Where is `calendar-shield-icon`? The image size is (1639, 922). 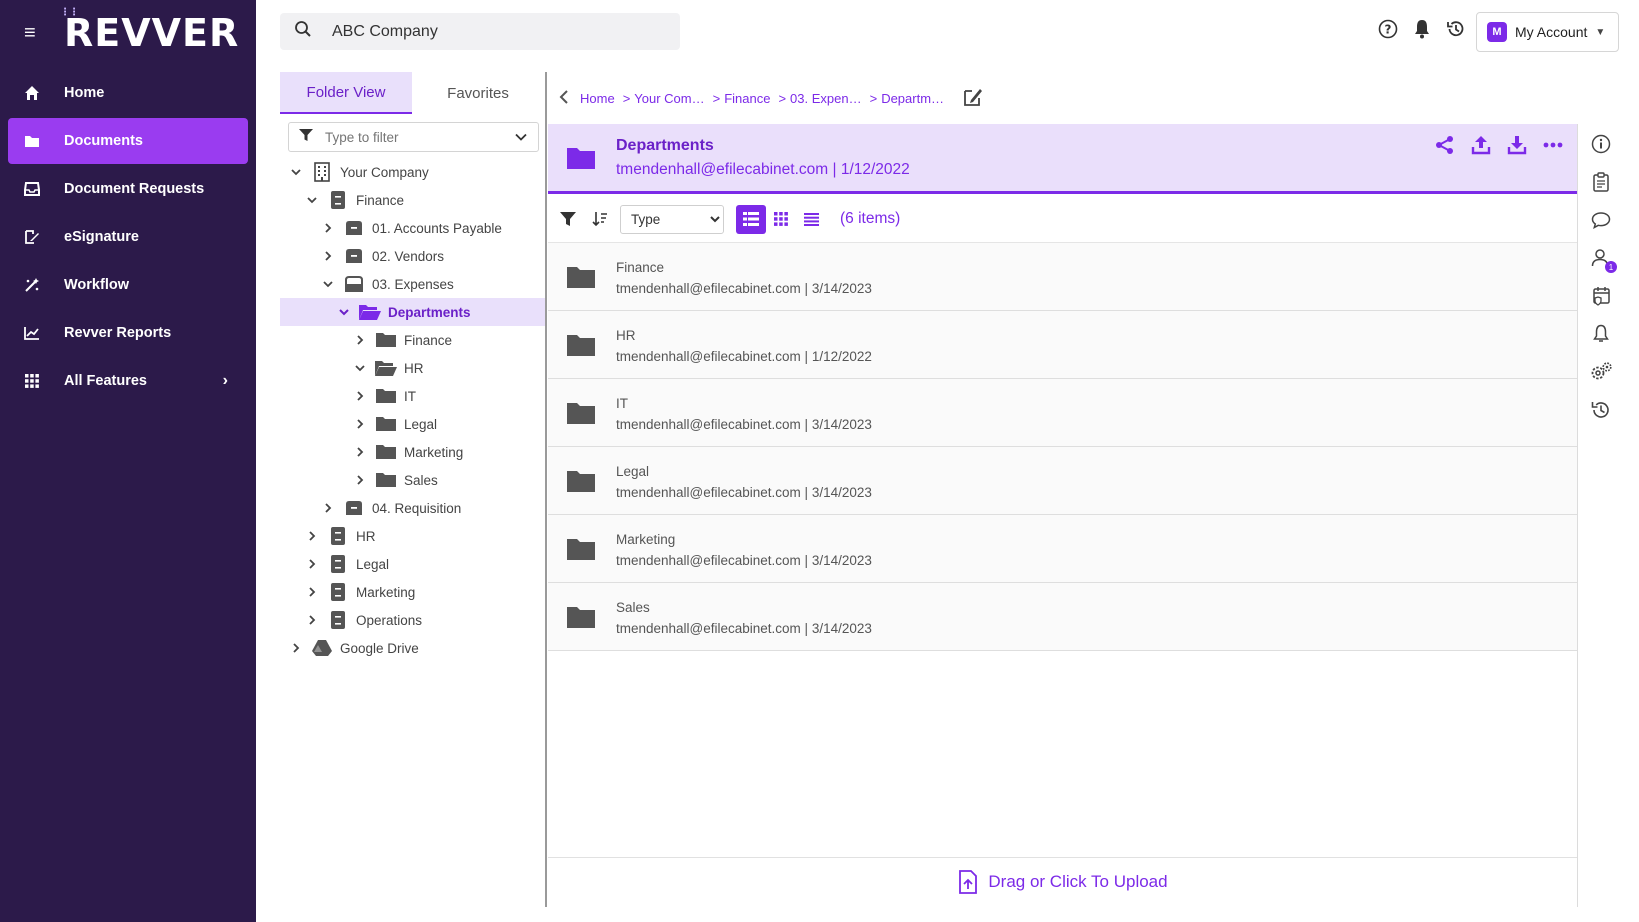
calendar-shield-icon is located at coordinates (1601, 296).